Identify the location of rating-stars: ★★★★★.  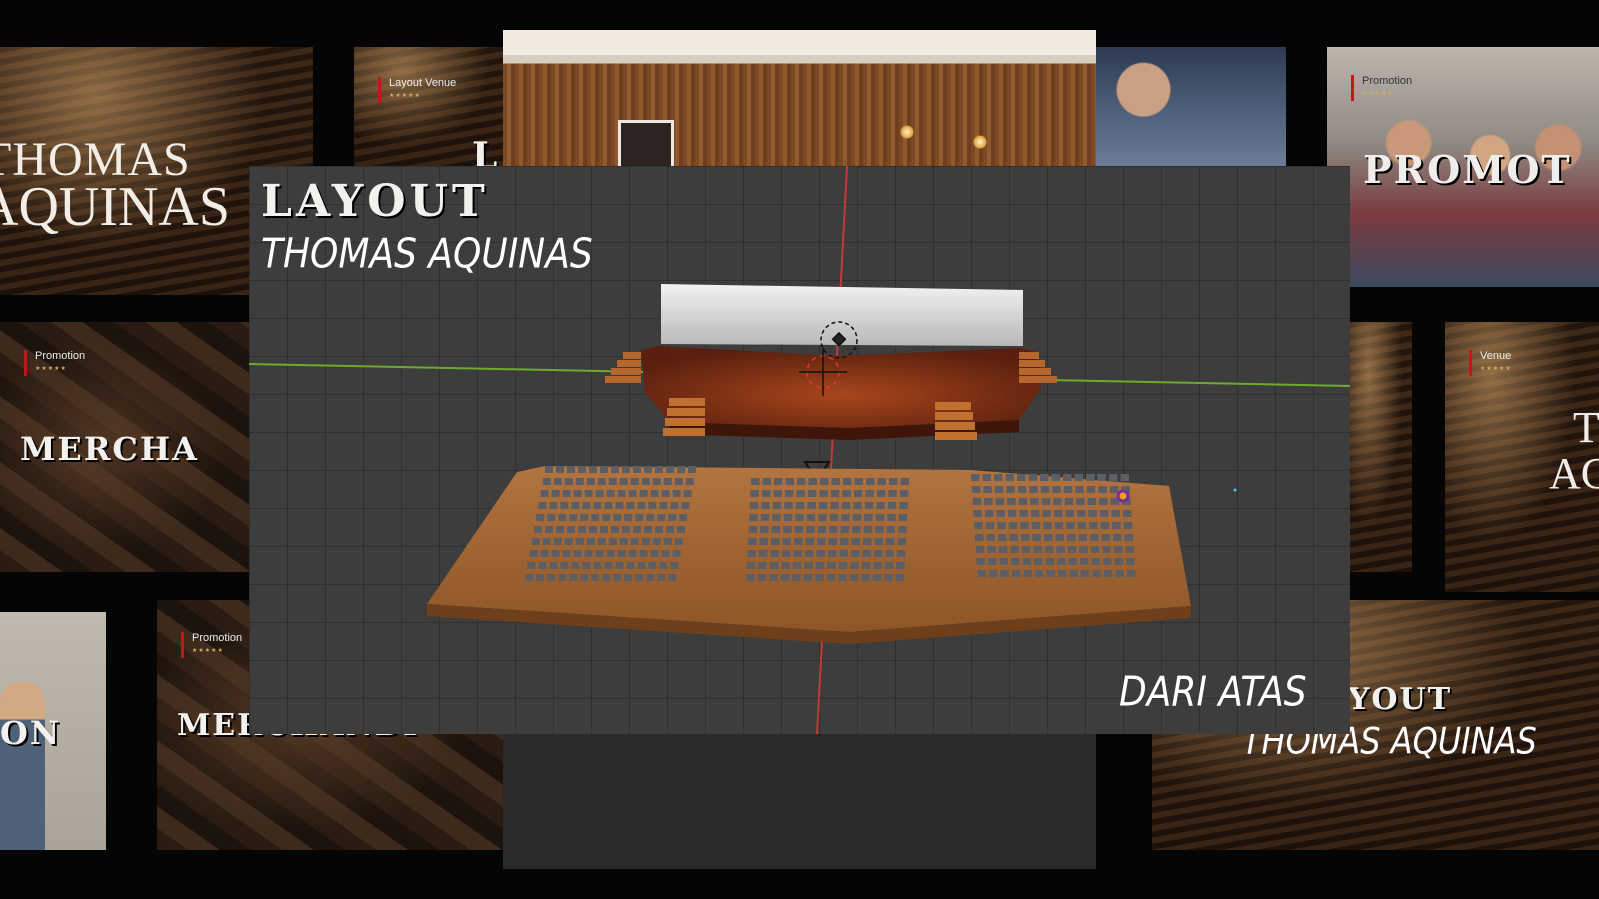
(1496, 369).